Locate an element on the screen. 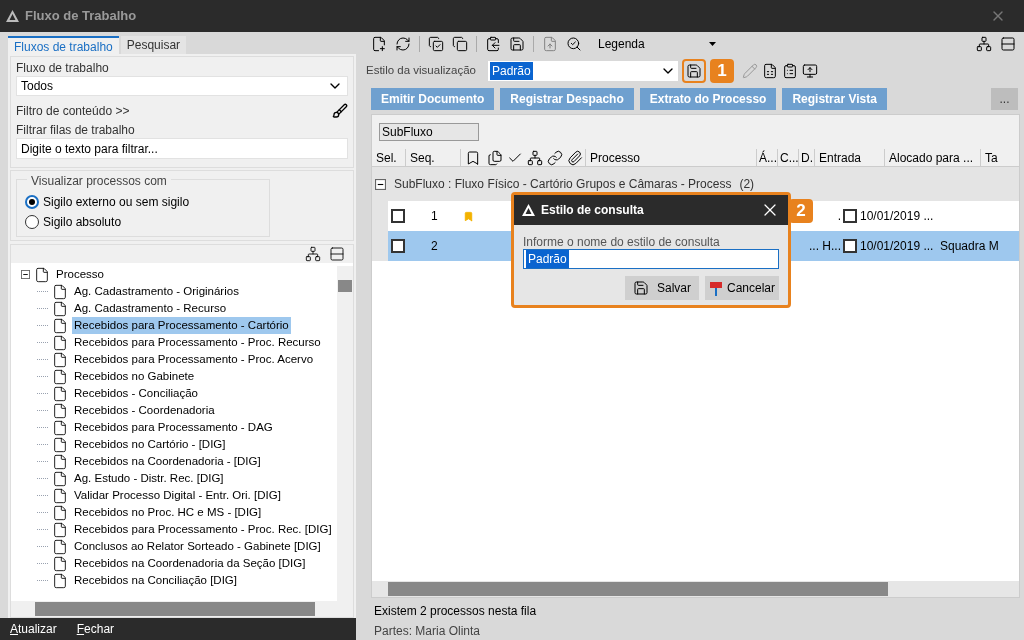 The height and width of the screenshot is (640, 1024). field-label: Informe o nome do estilo de consulta is located at coordinates (622, 242).